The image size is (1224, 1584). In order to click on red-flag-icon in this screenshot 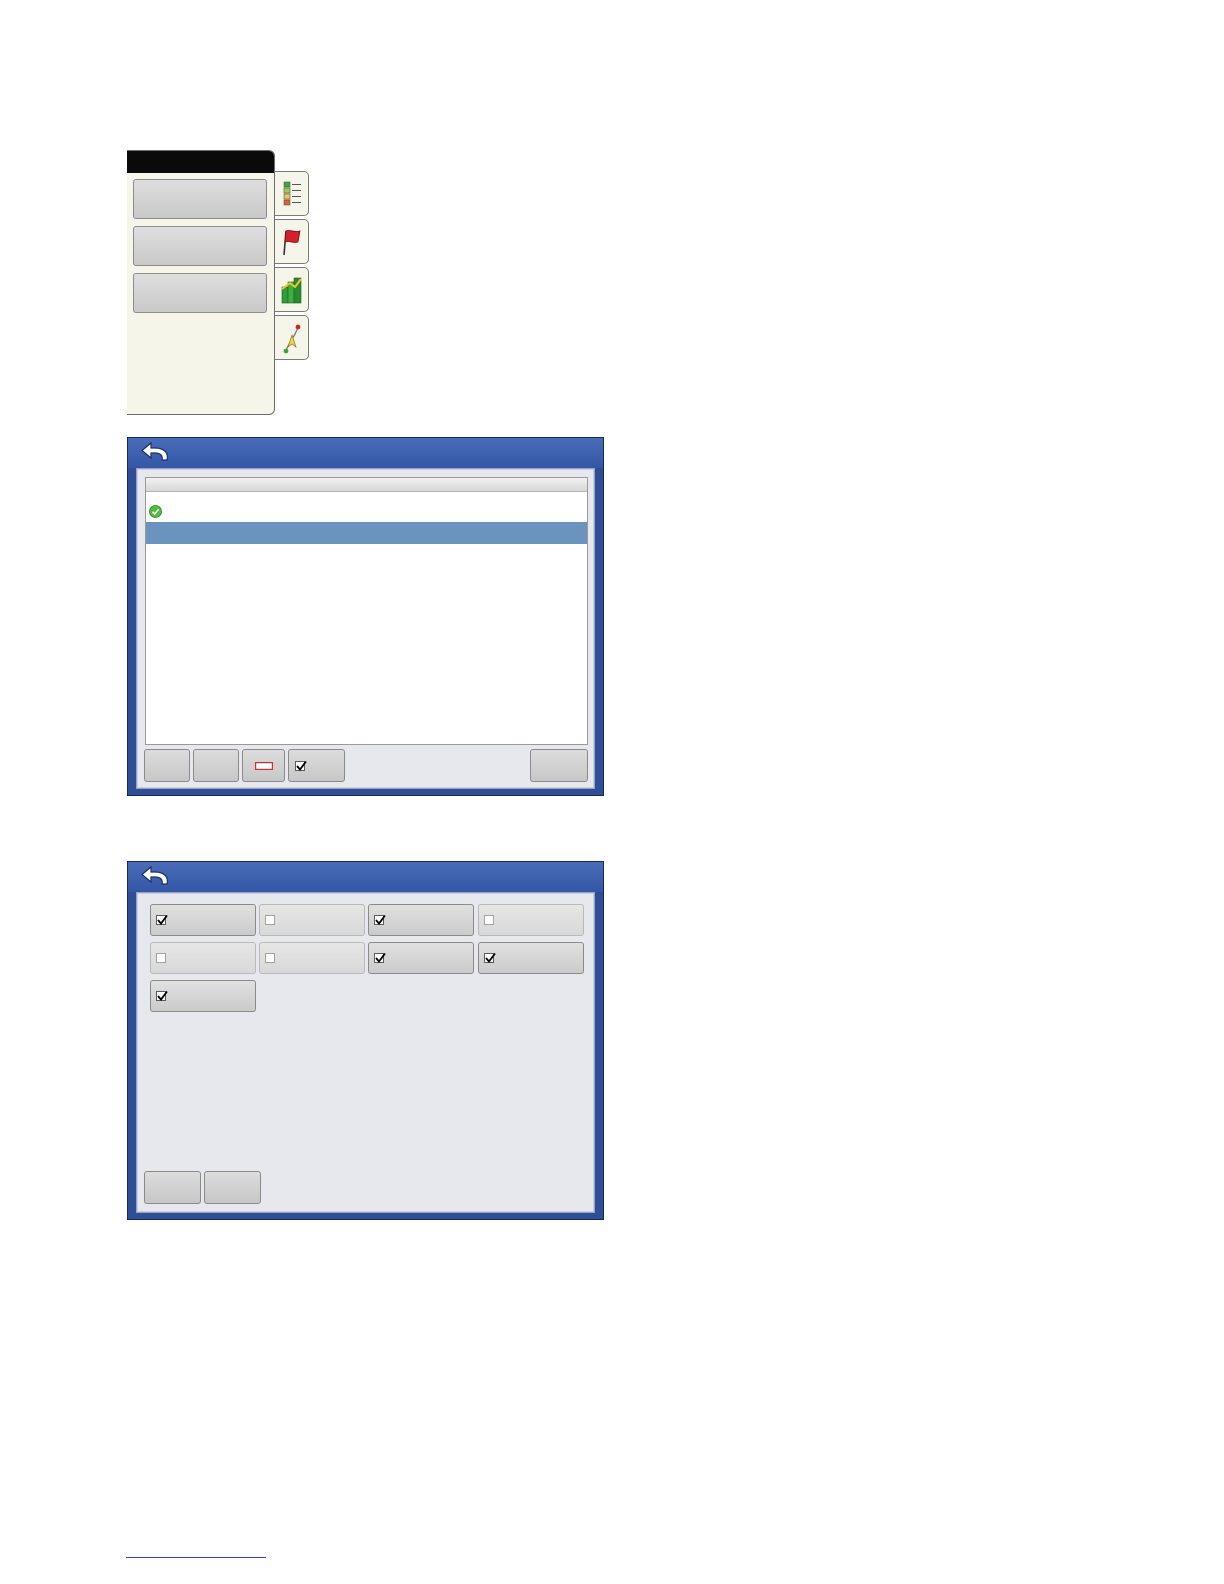, I will do `click(291, 242)`.